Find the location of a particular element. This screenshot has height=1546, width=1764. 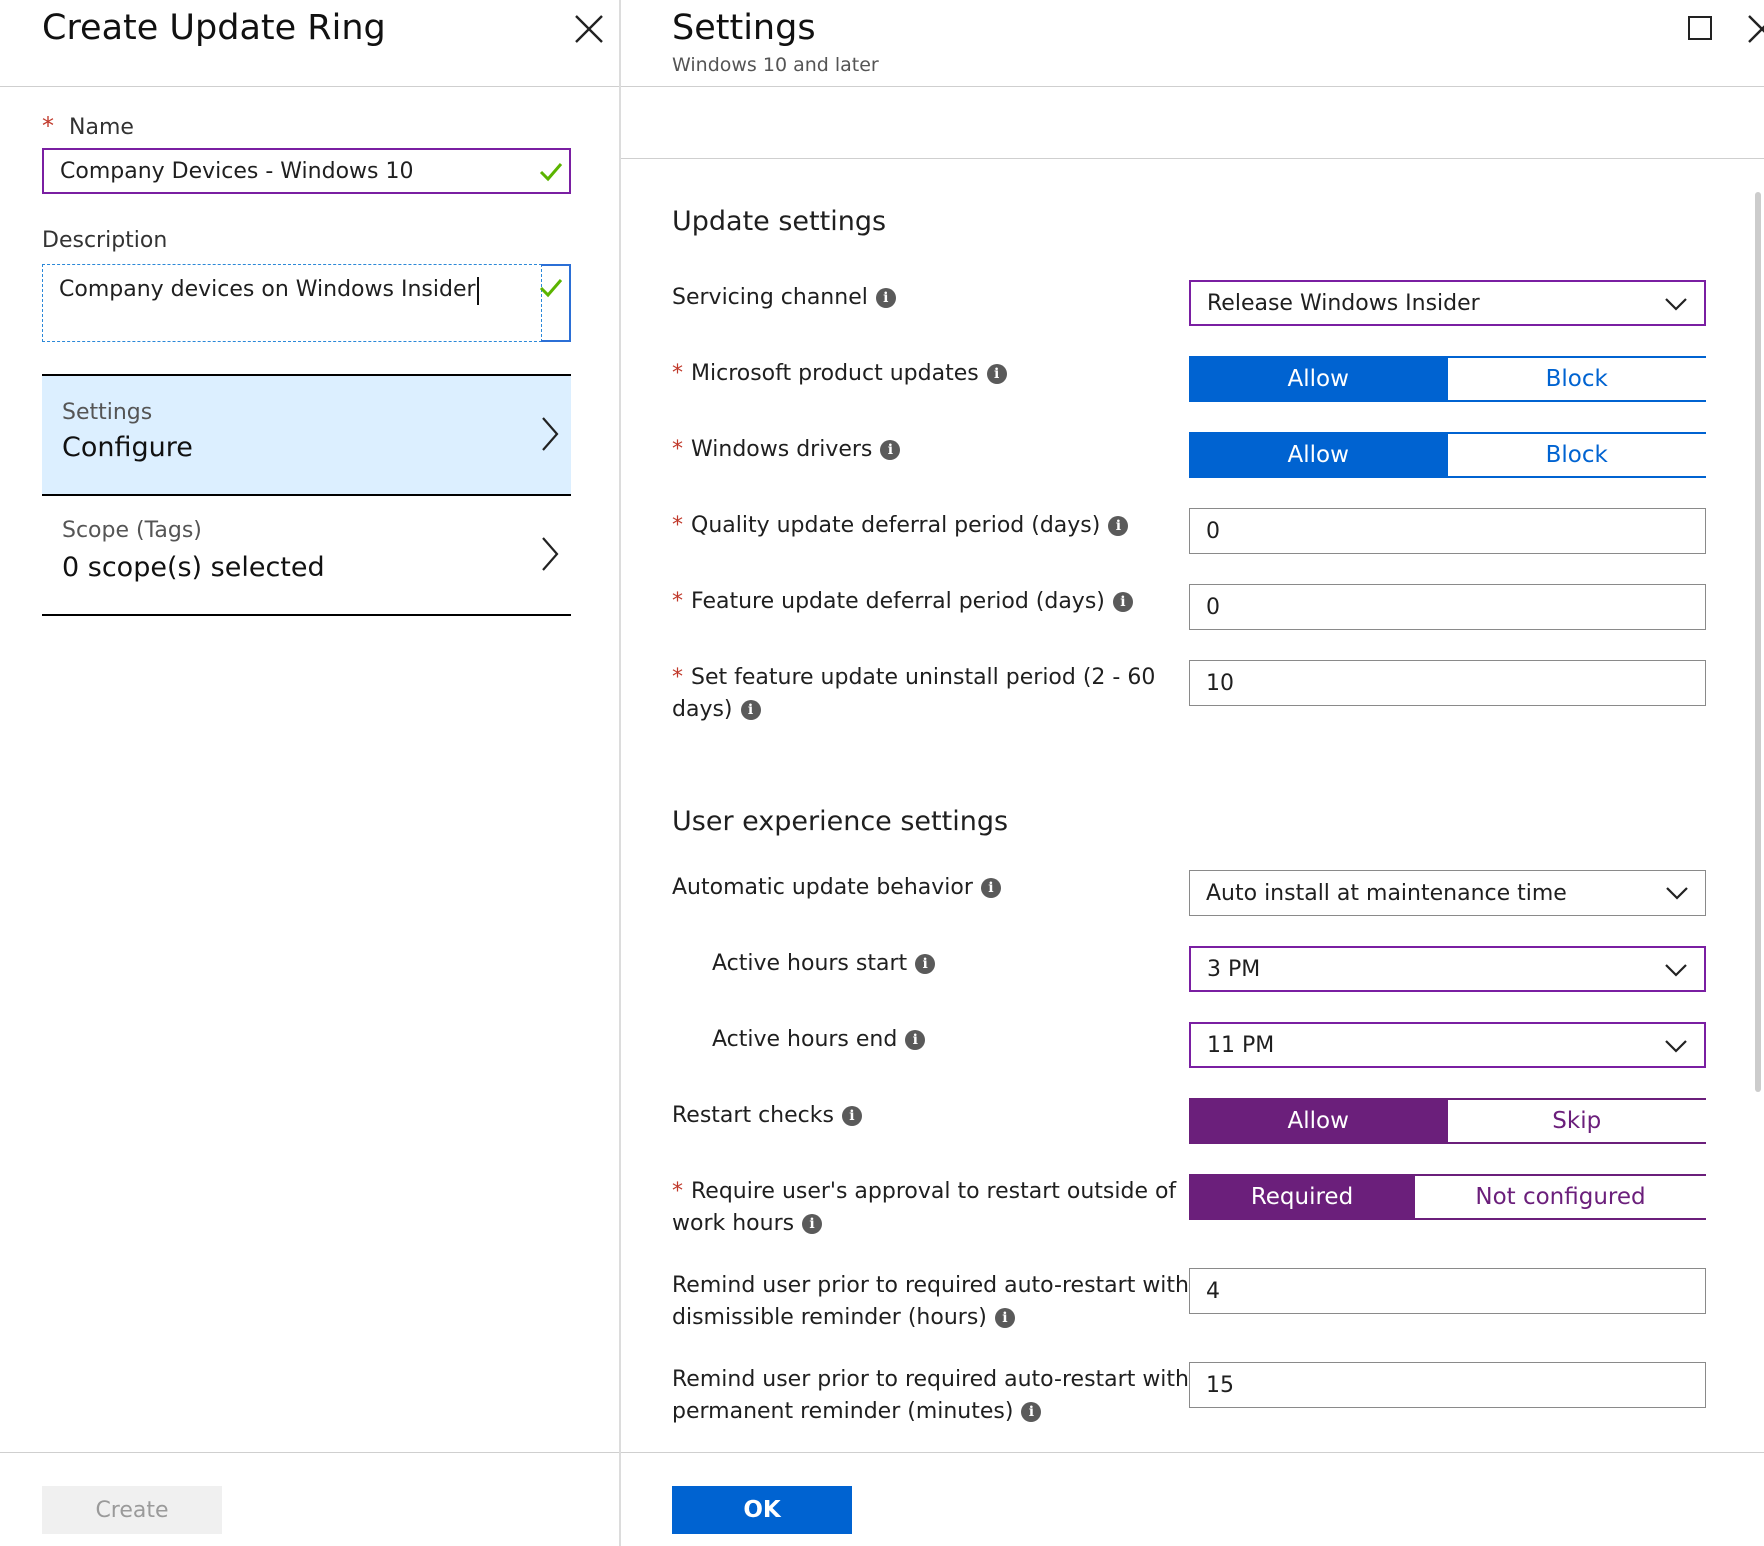

auto-update-dropdown: Auto install at maintenance time is located at coordinates (1447, 893).